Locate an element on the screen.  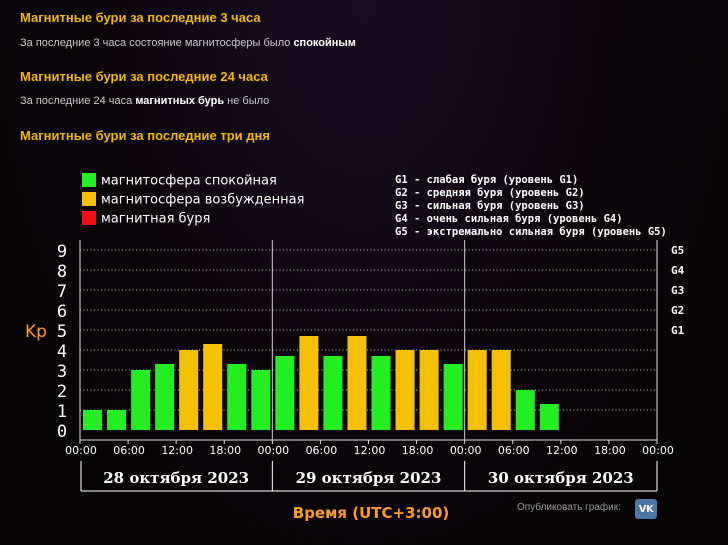
x-axis-label: Время (UTC+3:00) is located at coordinates (371, 513).